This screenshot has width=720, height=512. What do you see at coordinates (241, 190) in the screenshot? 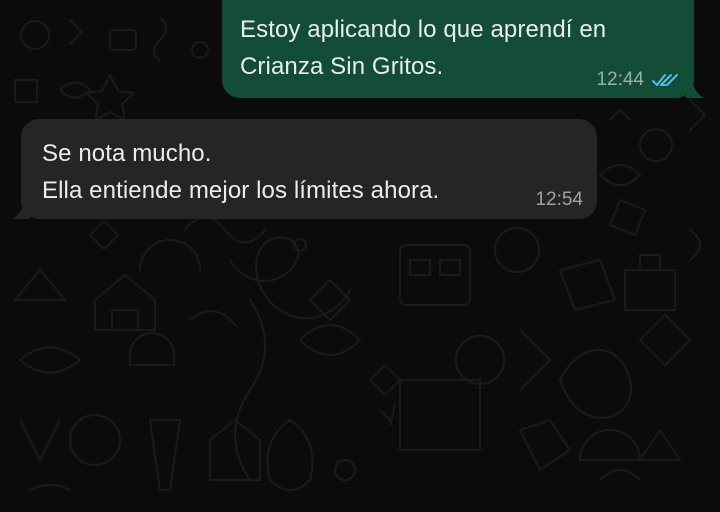
I see `incoming-message-line-2: Ella entiende mejor los límites ahora.` at bounding box center [241, 190].